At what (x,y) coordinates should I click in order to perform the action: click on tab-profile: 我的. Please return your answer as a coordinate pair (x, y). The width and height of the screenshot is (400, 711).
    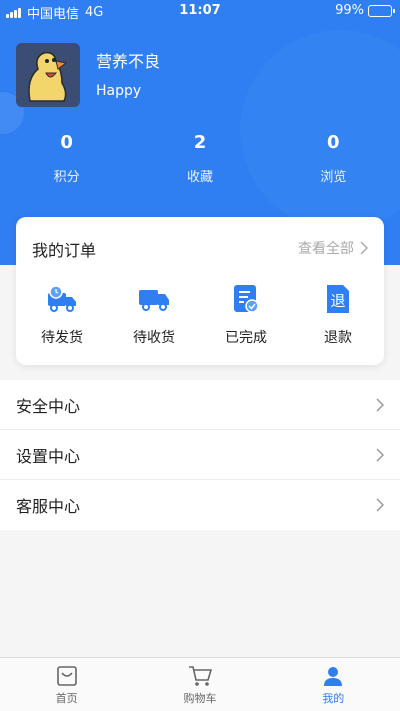
    Looking at the image, I should click on (333, 684).